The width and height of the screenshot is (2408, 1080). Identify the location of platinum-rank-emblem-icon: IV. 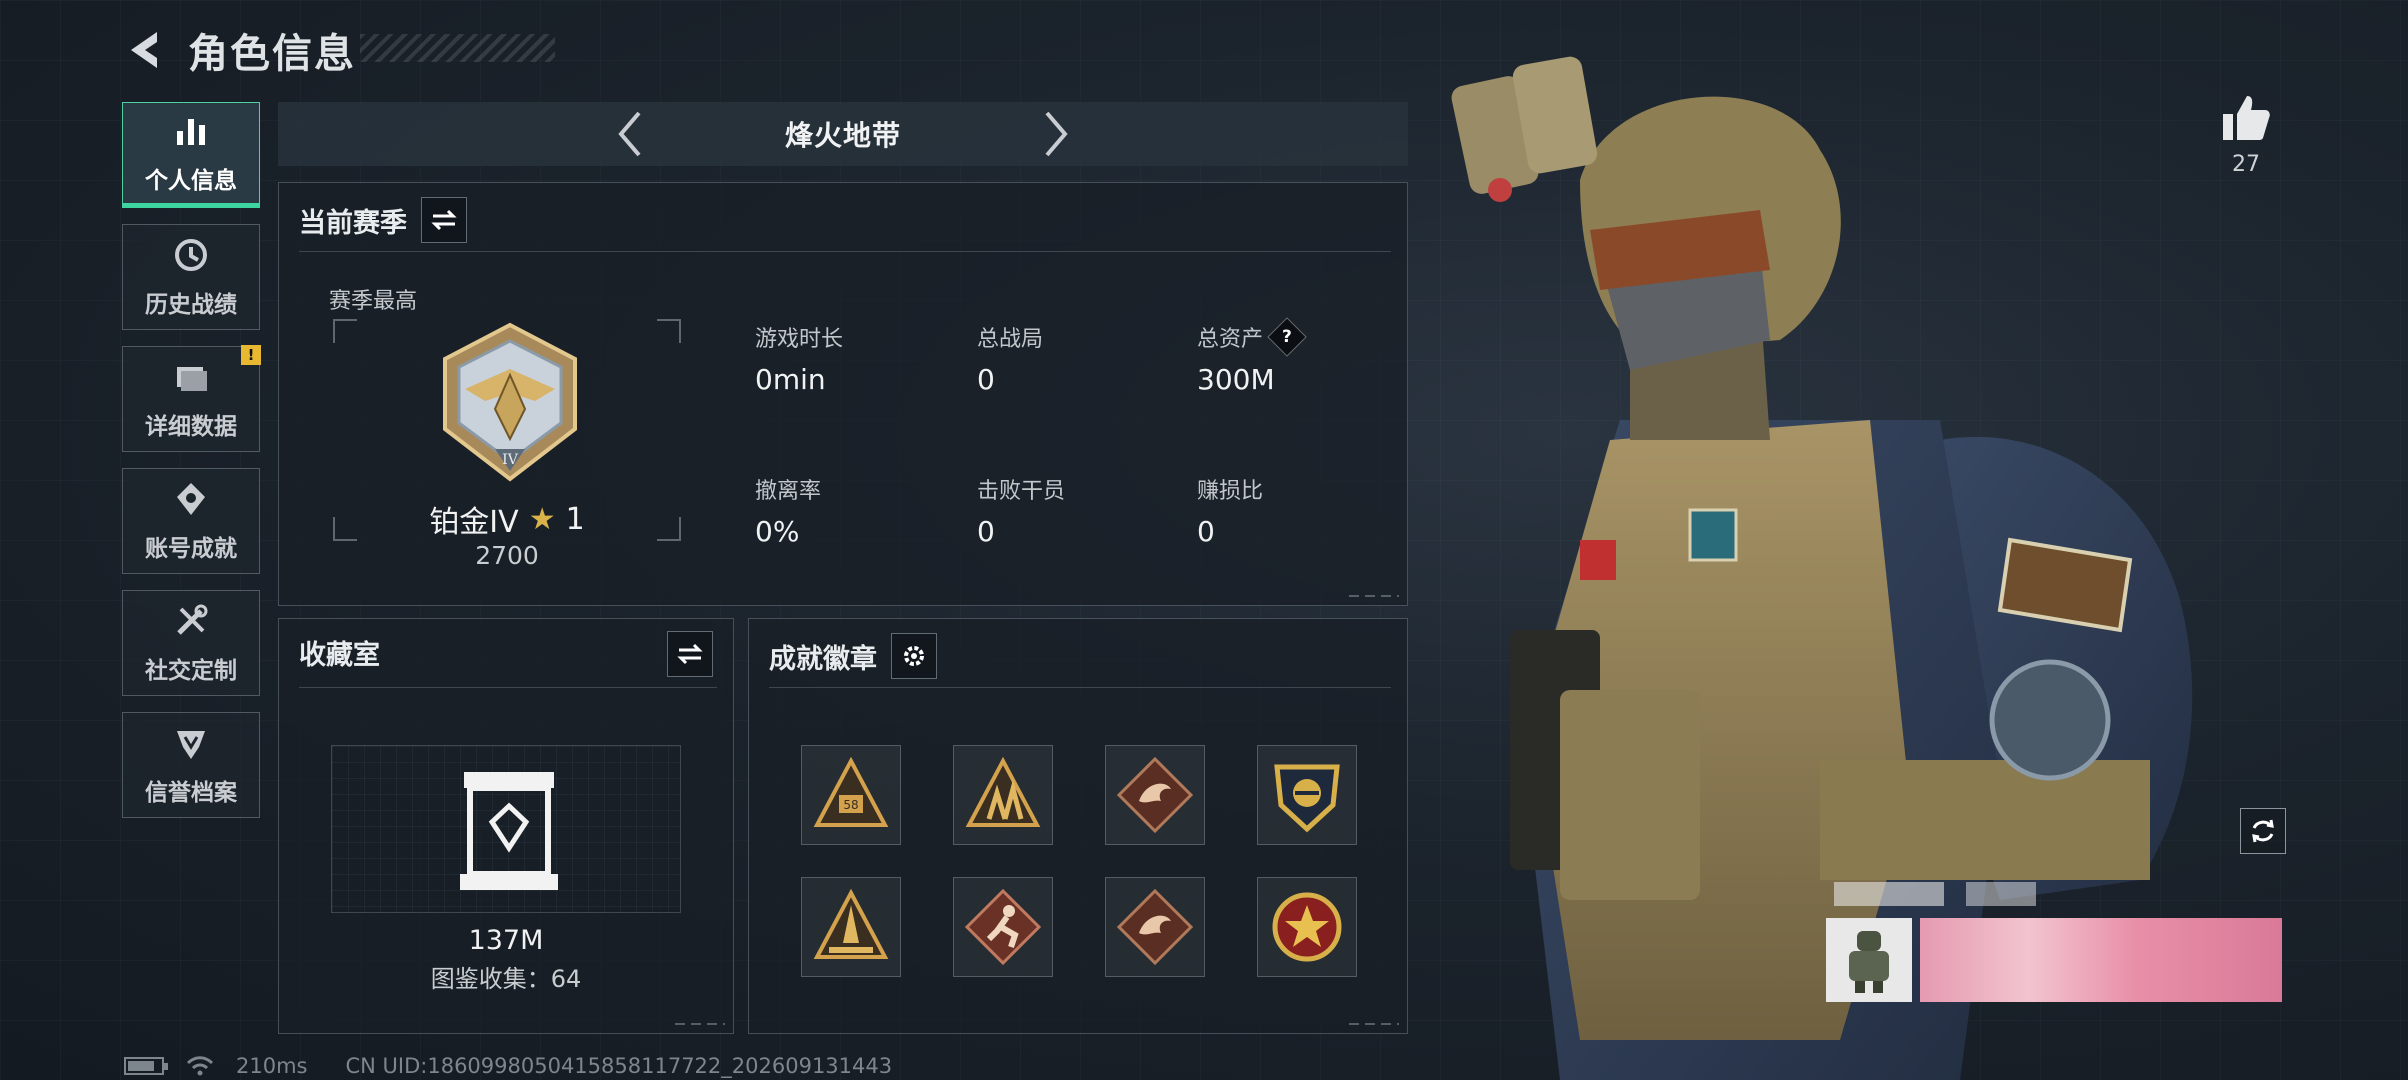
(510, 402).